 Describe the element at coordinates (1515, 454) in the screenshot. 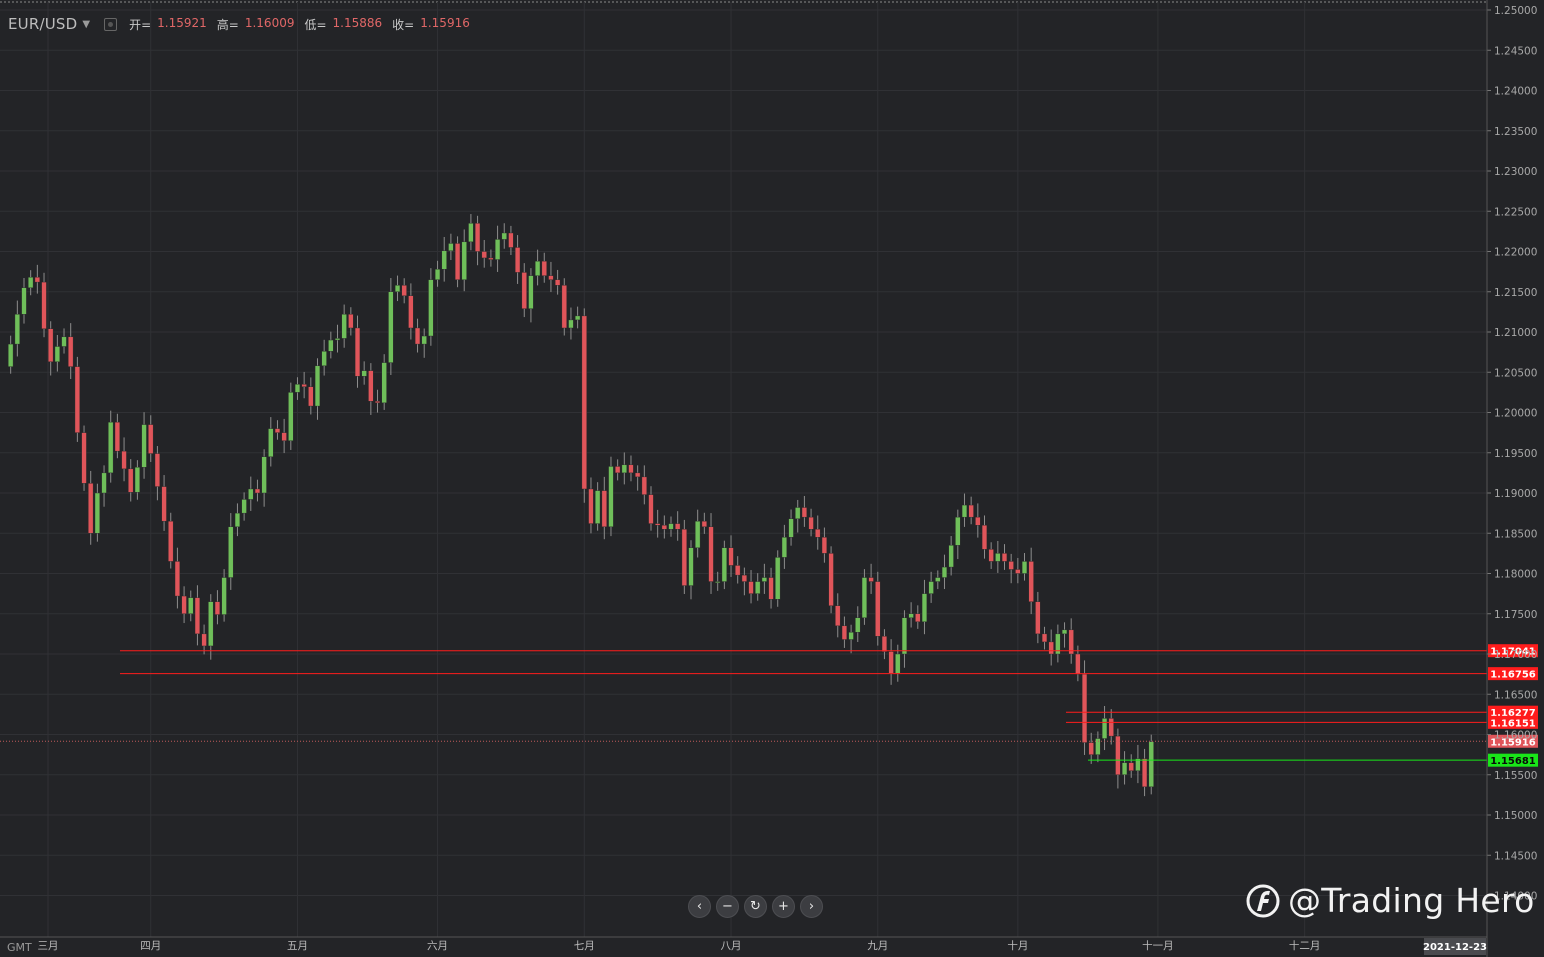

I see `y-tick-label: 1.19500` at that location.